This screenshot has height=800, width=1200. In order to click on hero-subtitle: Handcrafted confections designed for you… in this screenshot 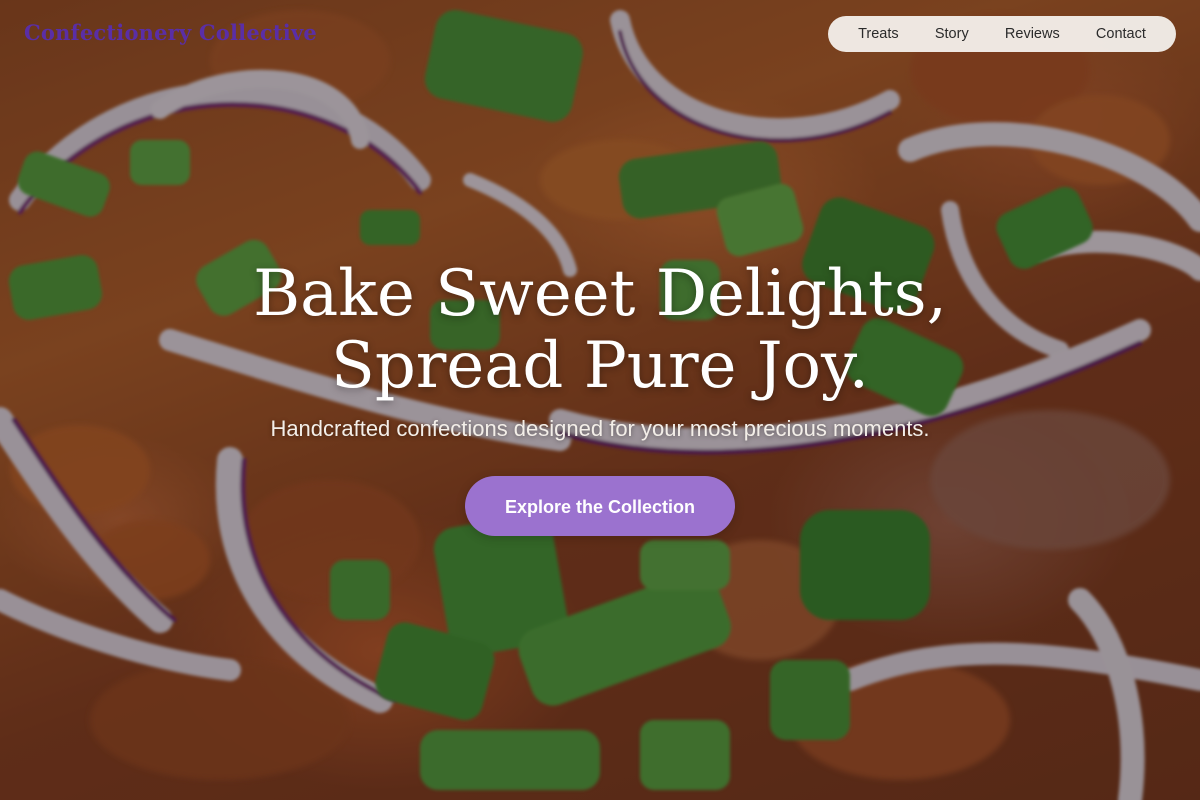, I will do `click(600, 428)`.